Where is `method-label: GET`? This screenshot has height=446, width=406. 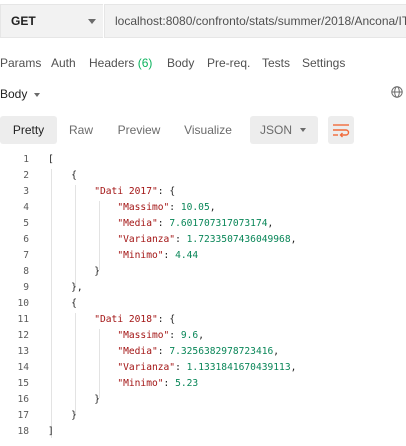 method-label: GET is located at coordinates (23, 21).